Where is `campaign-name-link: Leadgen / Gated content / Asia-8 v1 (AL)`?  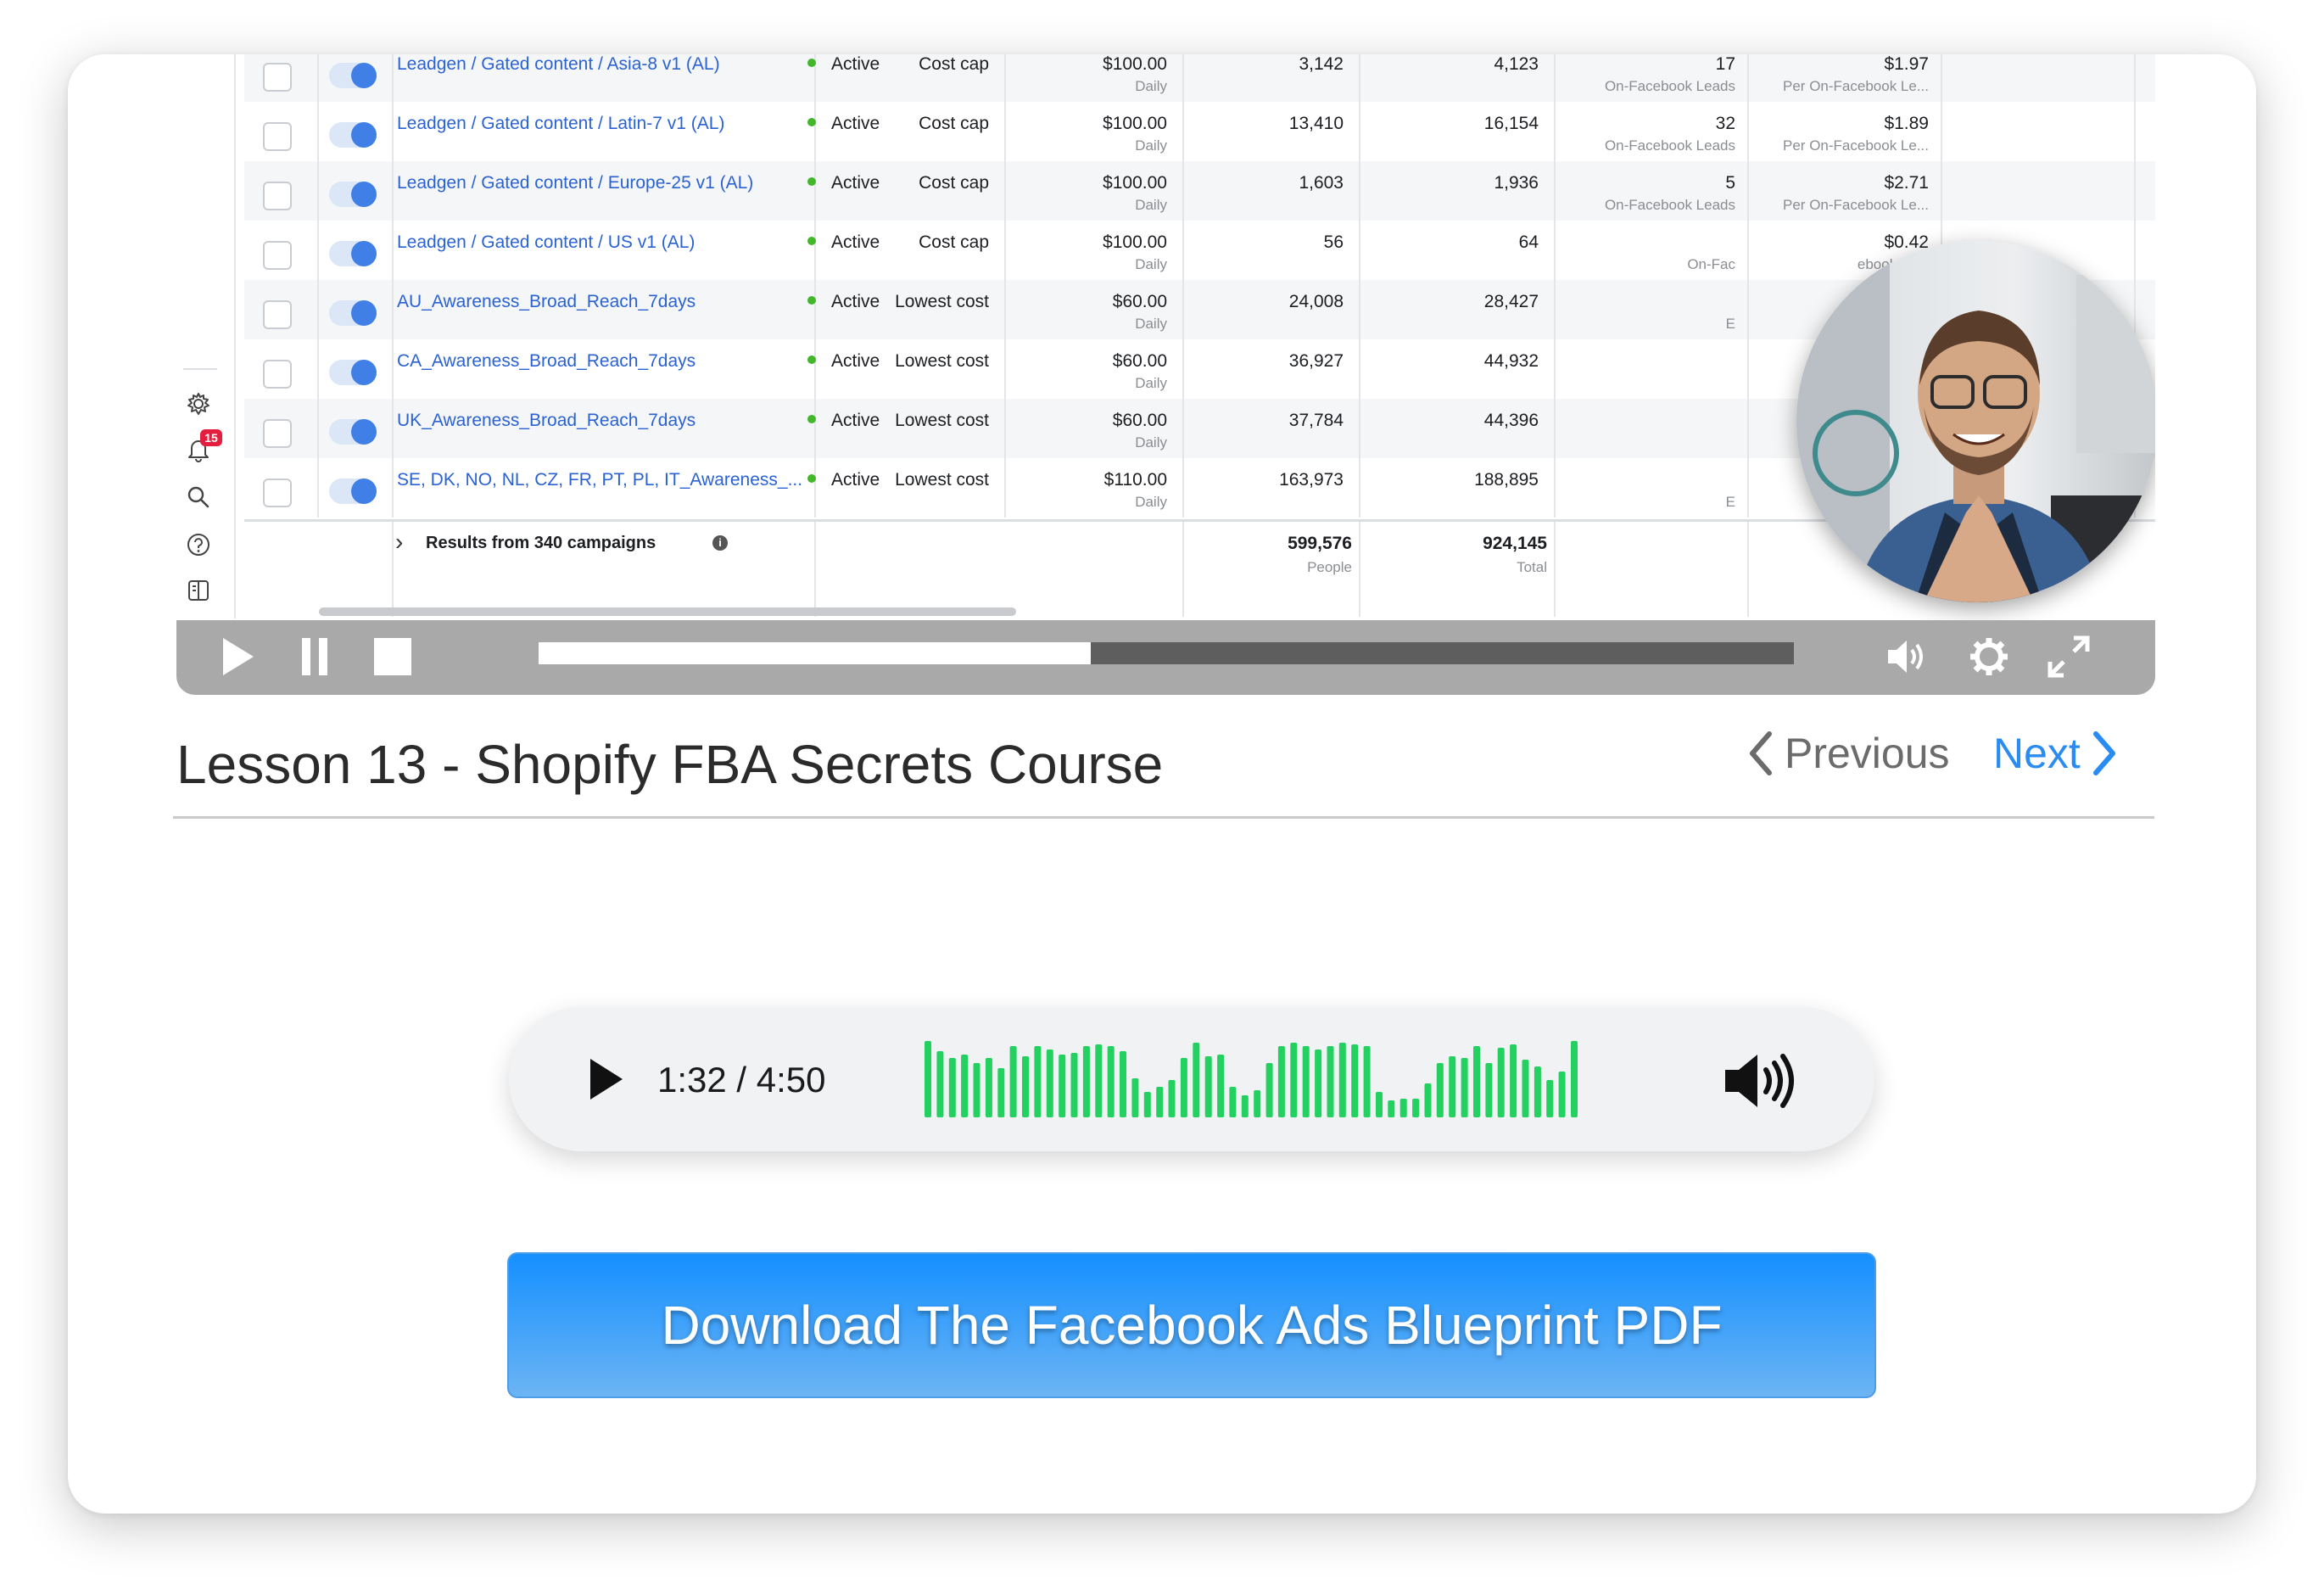 campaign-name-link: Leadgen / Gated content / Asia-8 v1 (AL) is located at coordinates (558, 64).